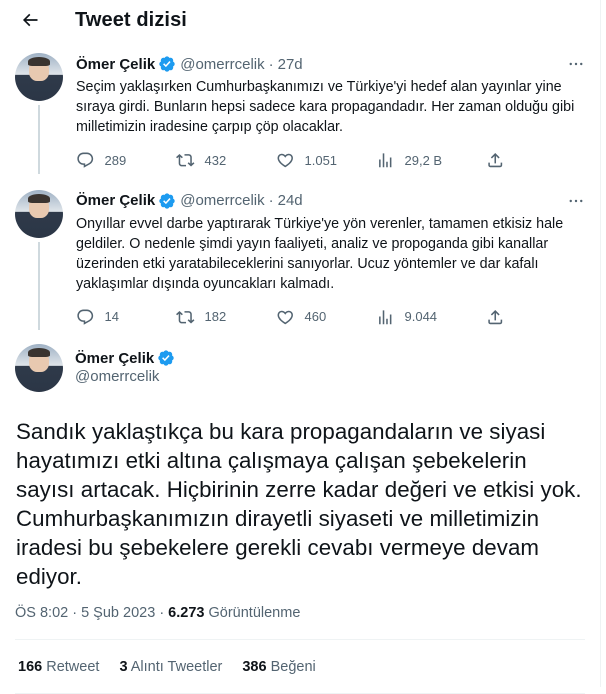 The image size is (606, 694). Describe the element at coordinates (111, 317) in the screenshot. I see `reply-count: 14` at that location.